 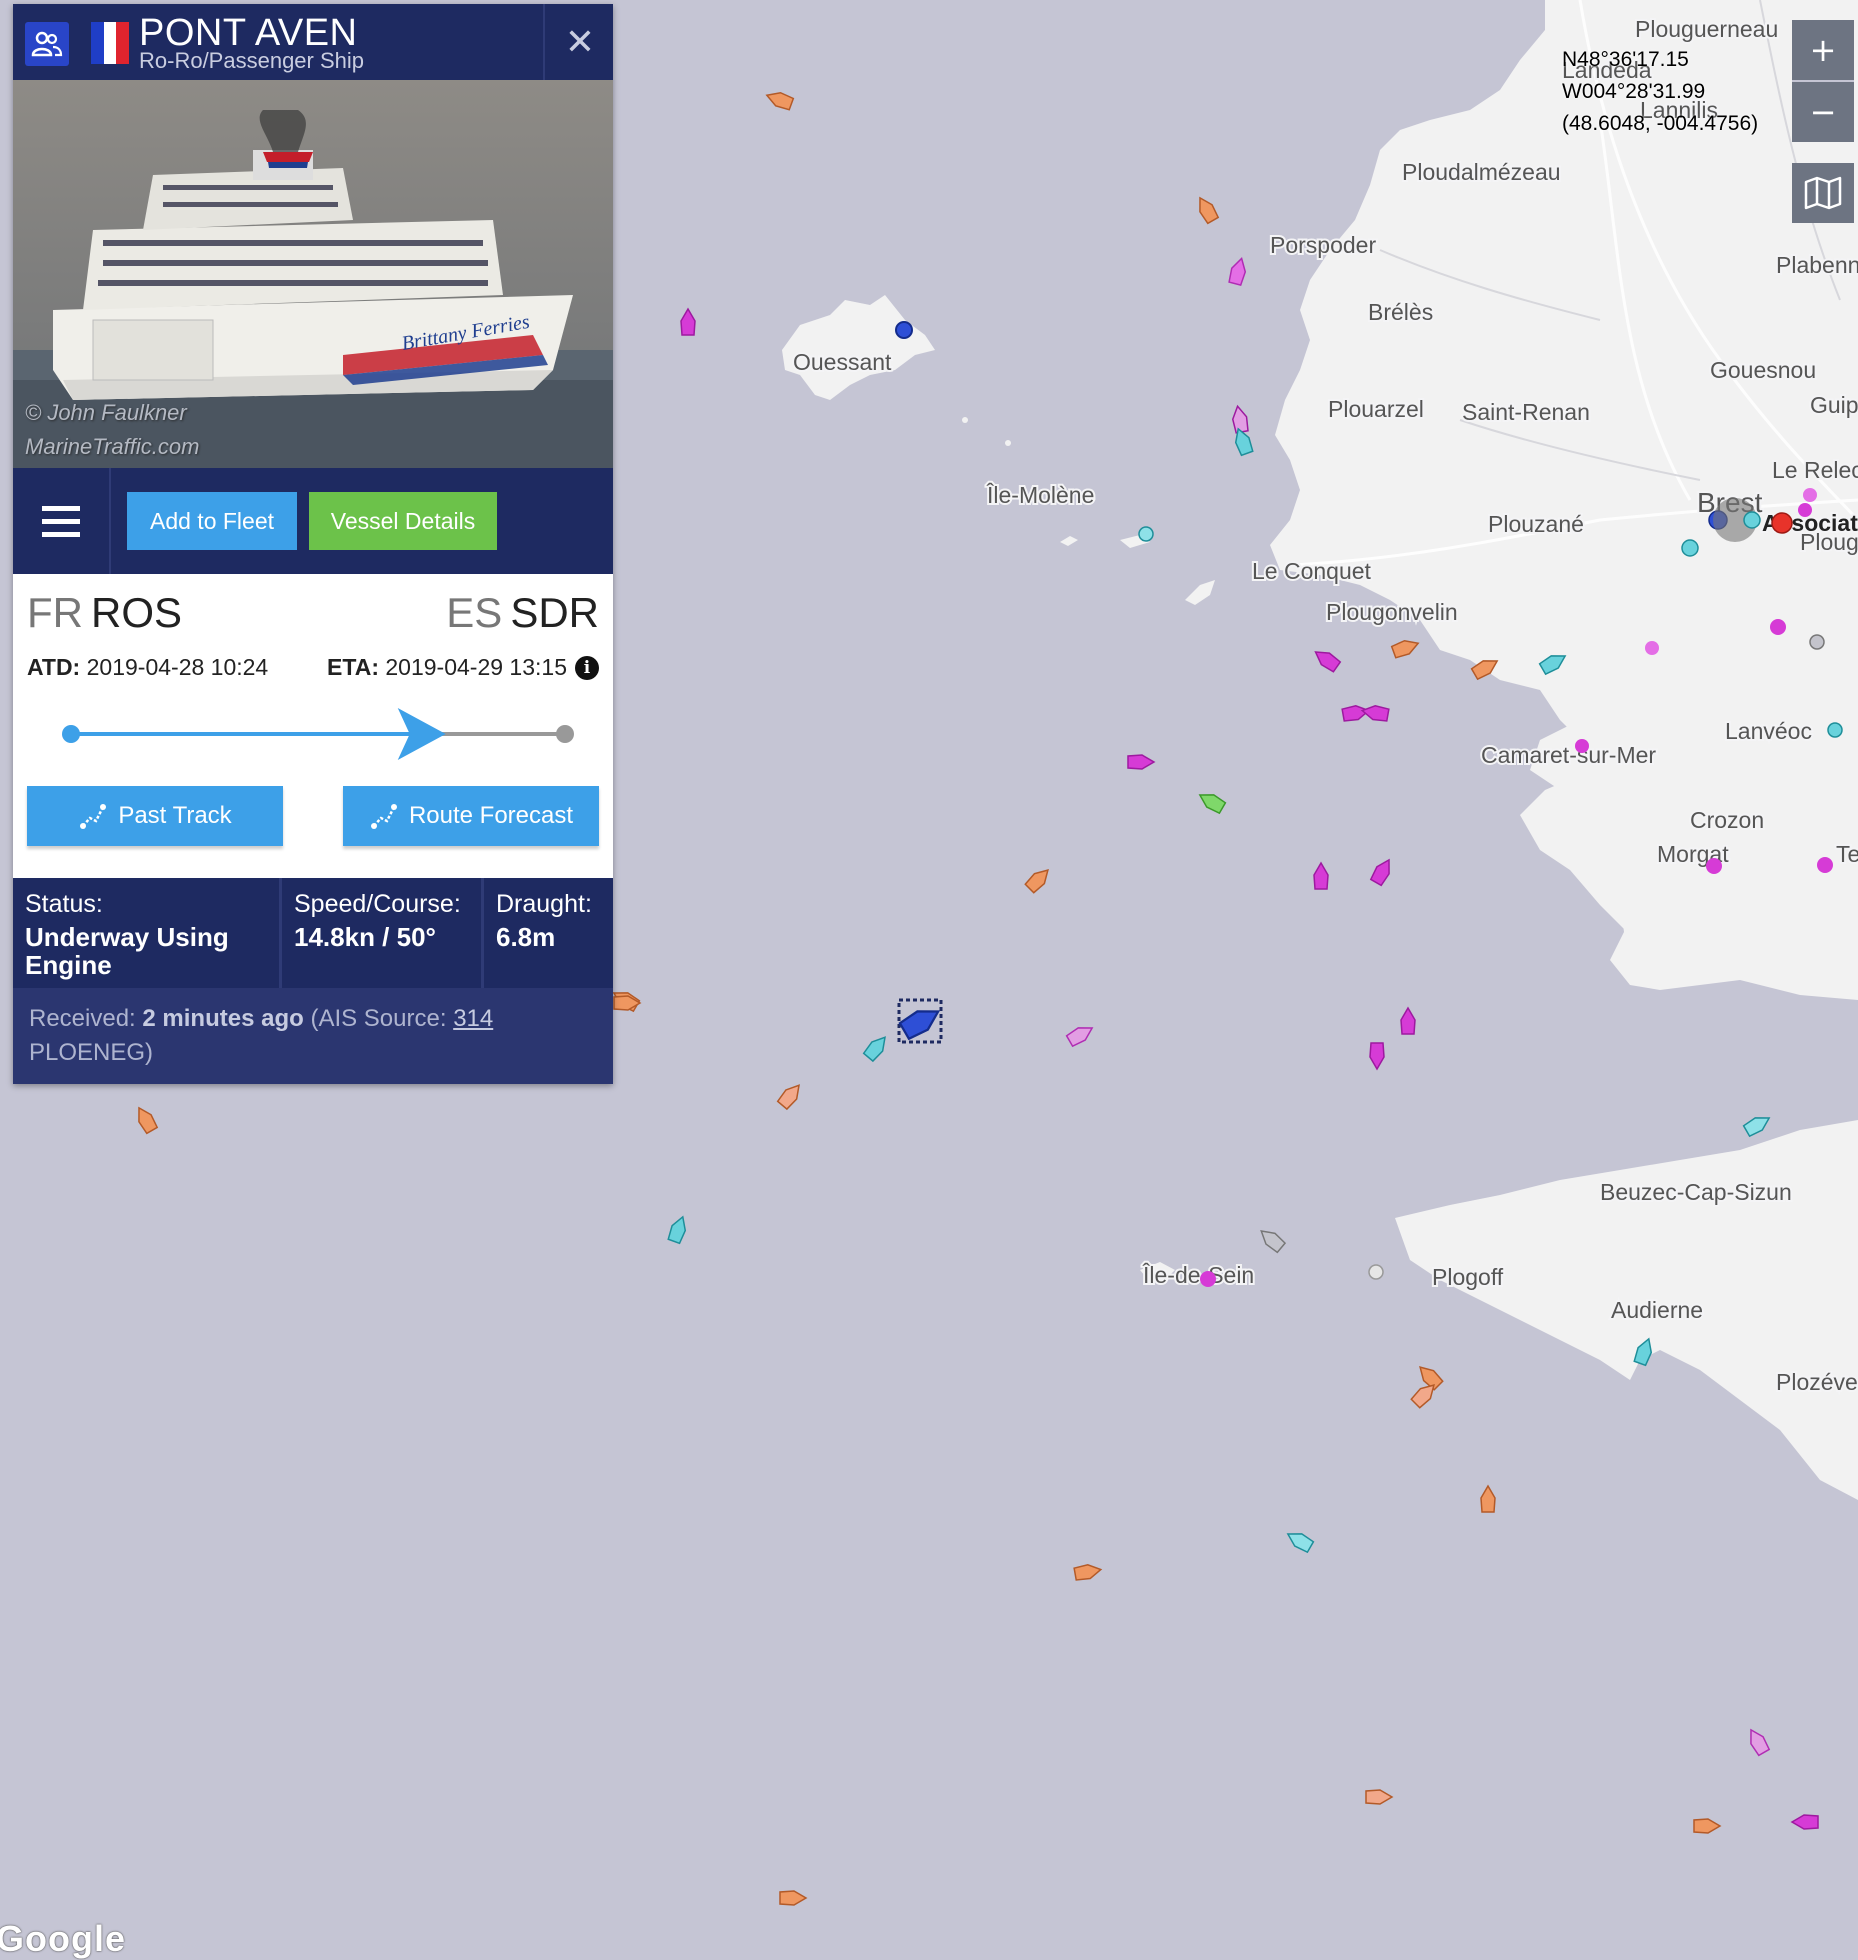 I want to click on photo-credit-line1: © John Faulkner, so click(x=106, y=412).